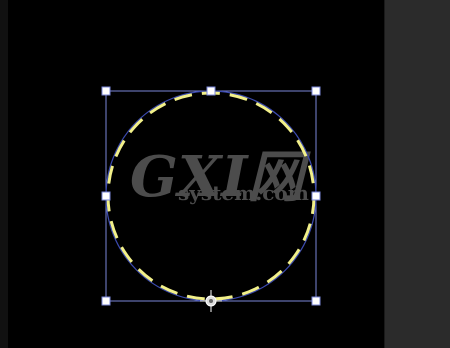  Describe the element at coordinates (211, 91) in the screenshot. I see `handle-top-center` at that location.